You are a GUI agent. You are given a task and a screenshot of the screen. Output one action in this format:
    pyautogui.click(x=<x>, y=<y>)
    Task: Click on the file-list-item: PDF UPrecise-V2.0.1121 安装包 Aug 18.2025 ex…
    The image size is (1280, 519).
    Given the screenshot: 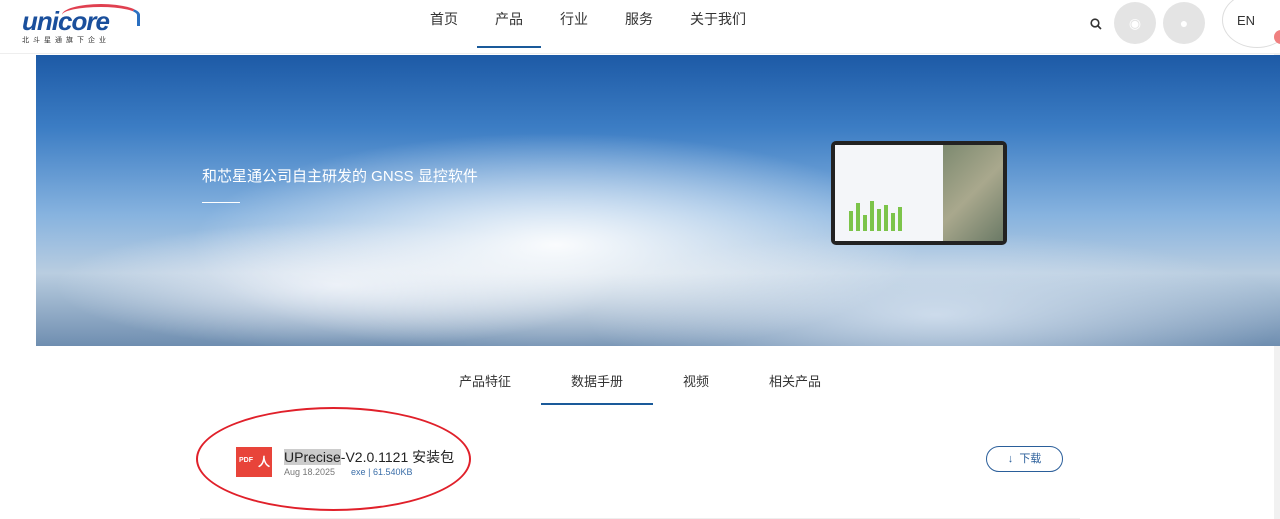 What is the action you would take?
    pyautogui.click(x=640, y=477)
    